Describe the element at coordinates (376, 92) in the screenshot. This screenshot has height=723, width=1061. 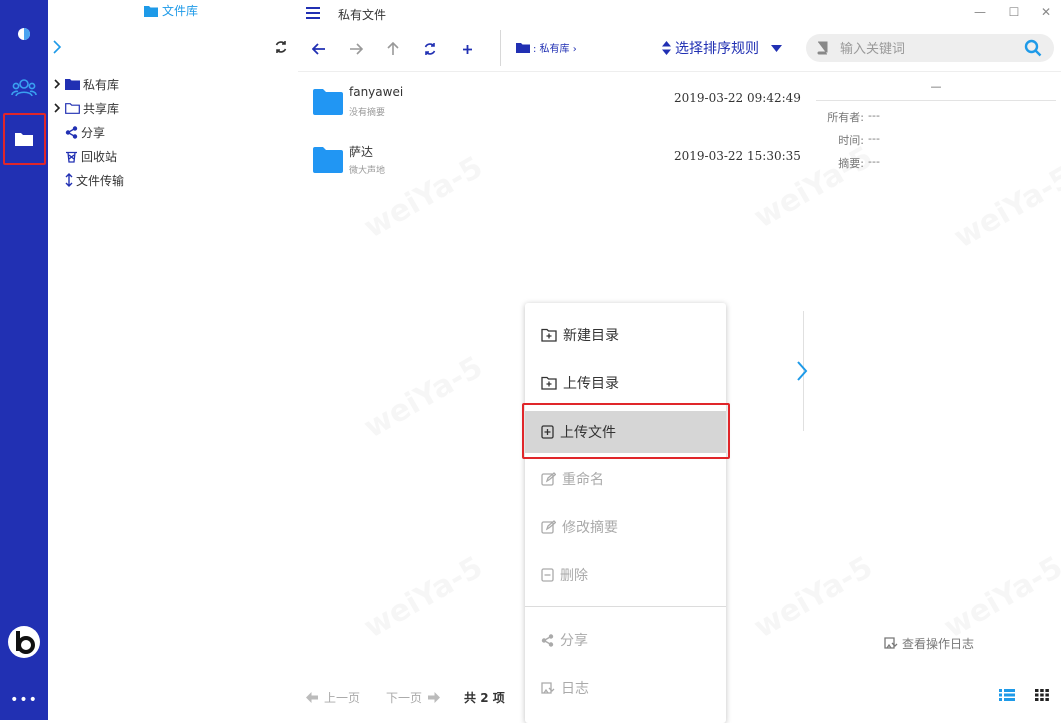
I see `file-name: fanyawei` at that location.